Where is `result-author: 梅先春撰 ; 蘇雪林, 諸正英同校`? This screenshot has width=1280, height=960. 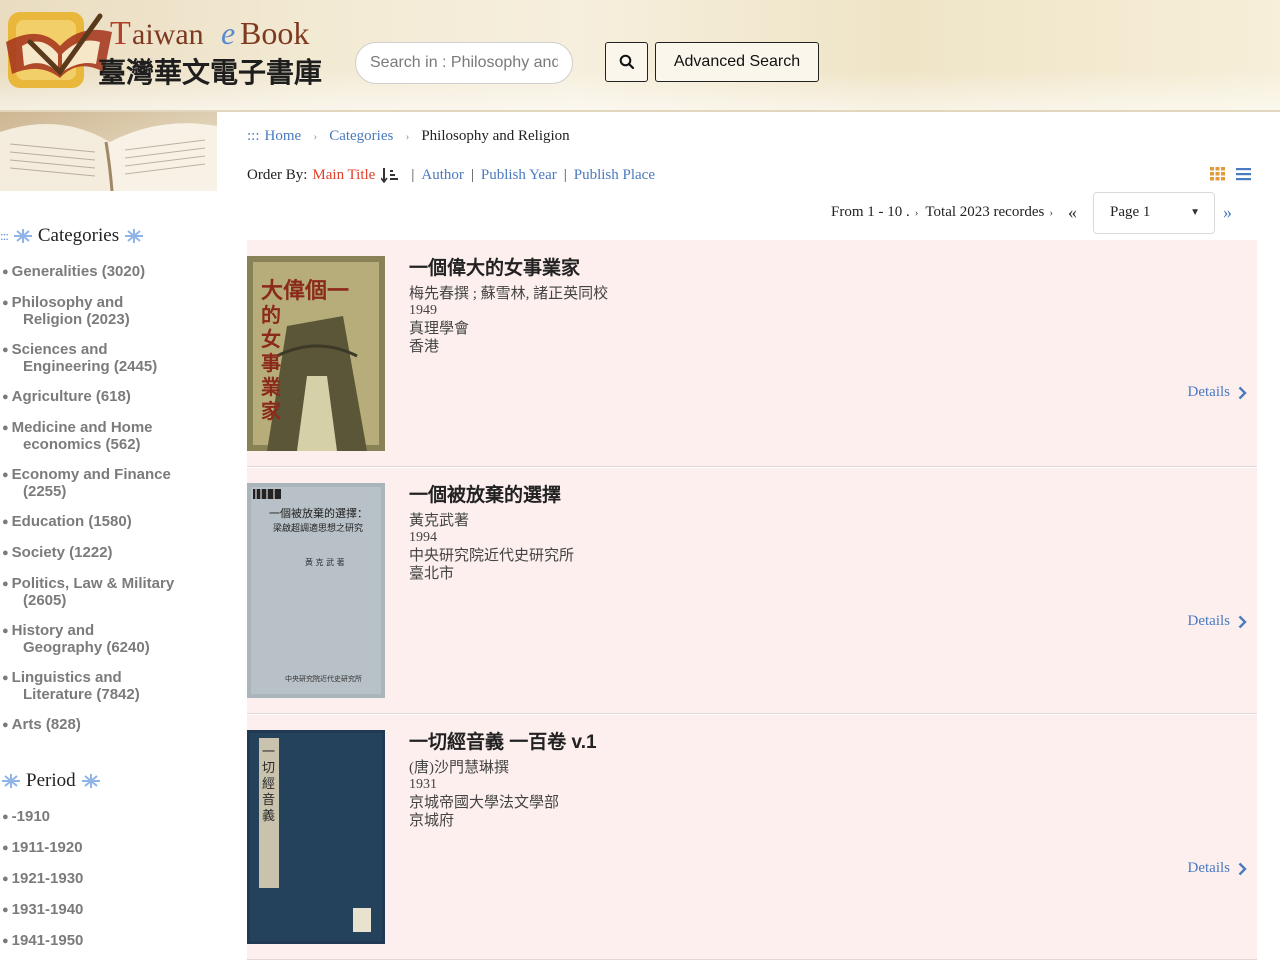 result-author: 梅先春撰 ; 蘇雪林, 諸正英同校 is located at coordinates (509, 294).